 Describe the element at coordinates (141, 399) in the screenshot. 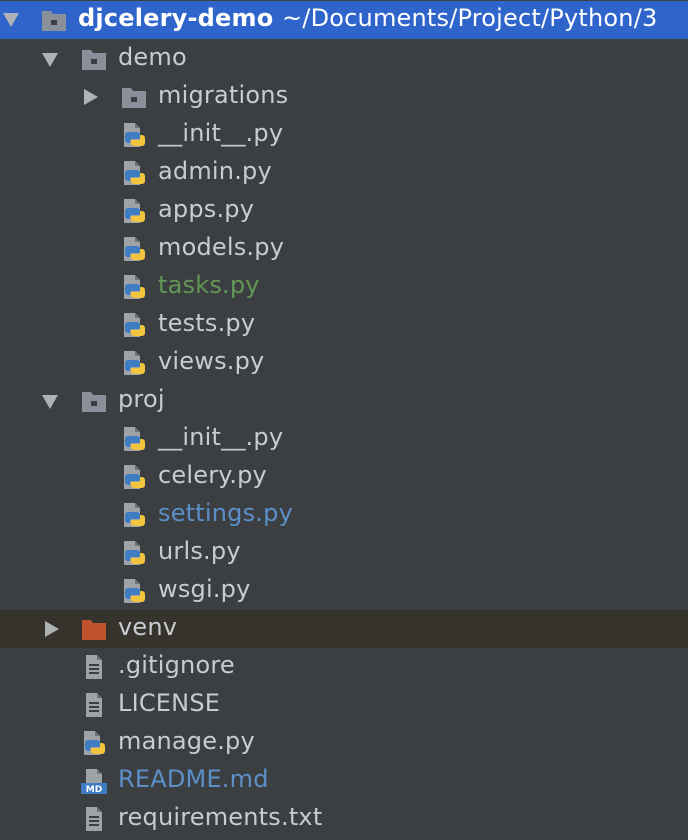

I see `folder-name: proj` at that location.